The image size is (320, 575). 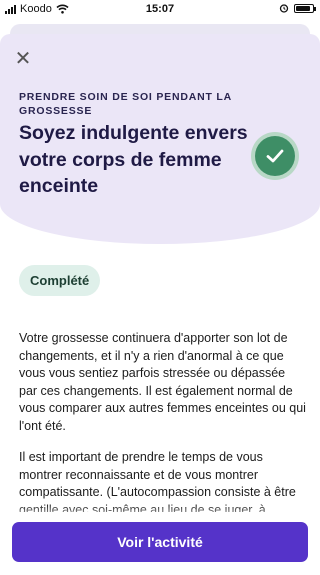 What do you see at coordinates (125, 104) in the screenshot?
I see `activity-category: PRENDRE SOIN DE SOI PENDANT LA GROSSESSE` at bounding box center [125, 104].